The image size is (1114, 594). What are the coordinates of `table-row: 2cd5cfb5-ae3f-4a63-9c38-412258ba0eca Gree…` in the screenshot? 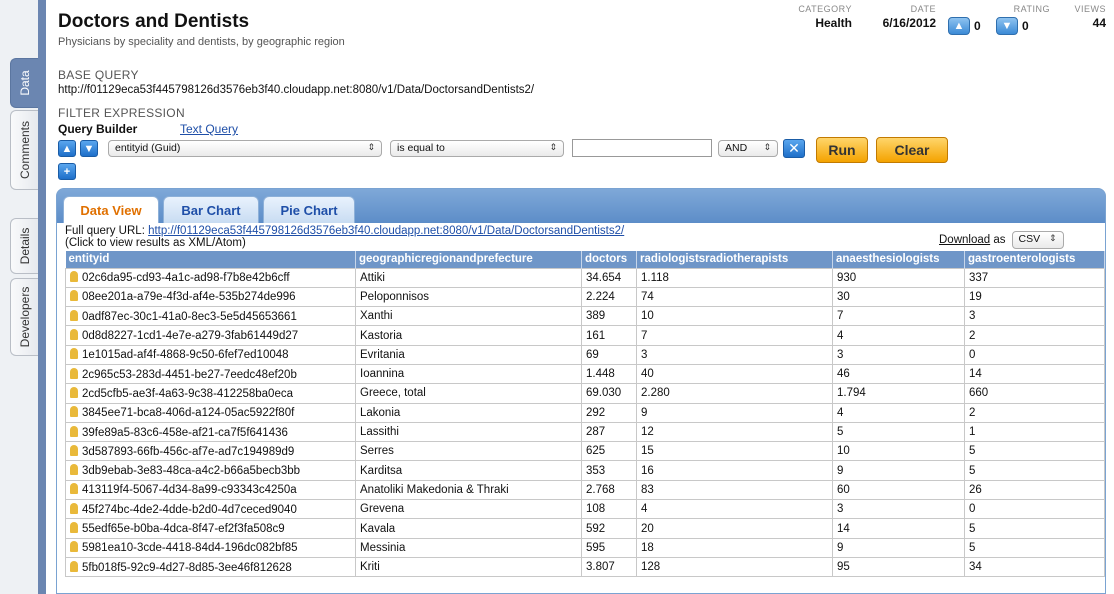 It's located at (585, 393).